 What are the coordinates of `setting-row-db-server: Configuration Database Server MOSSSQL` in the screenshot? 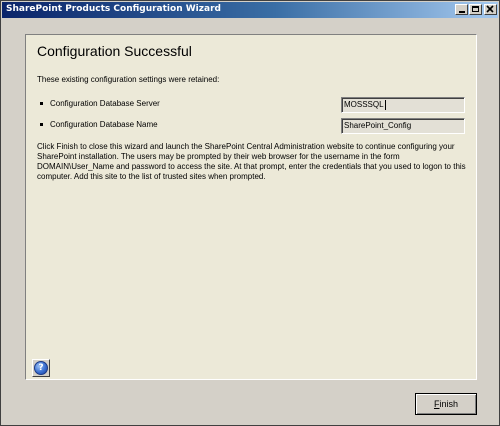 It's located at (252, 105).